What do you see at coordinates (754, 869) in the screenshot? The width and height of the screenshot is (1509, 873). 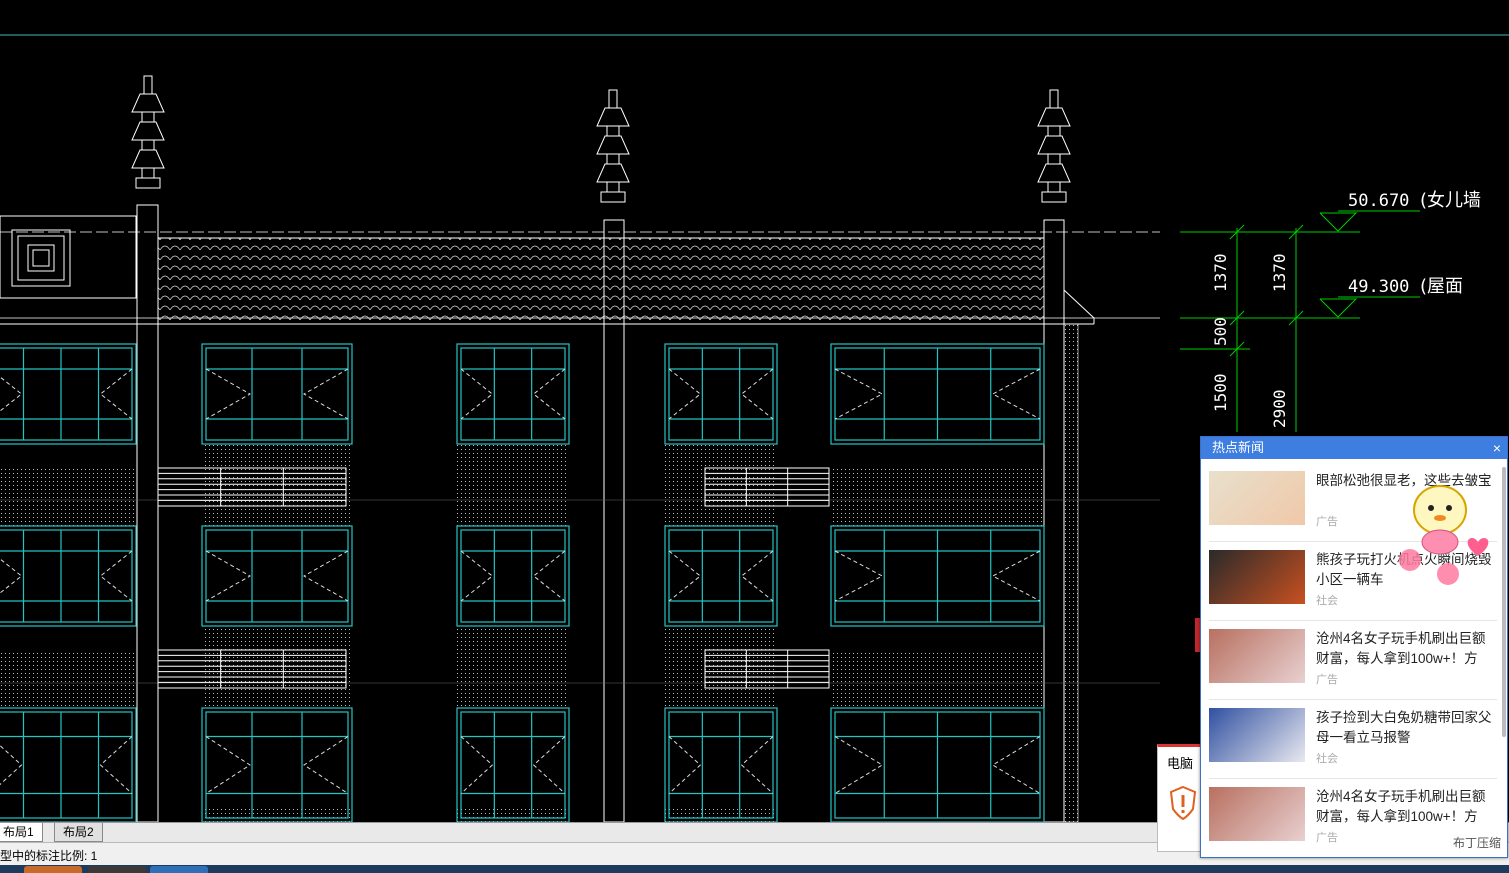 I see `taskbar` at bounding box center [754, 869].